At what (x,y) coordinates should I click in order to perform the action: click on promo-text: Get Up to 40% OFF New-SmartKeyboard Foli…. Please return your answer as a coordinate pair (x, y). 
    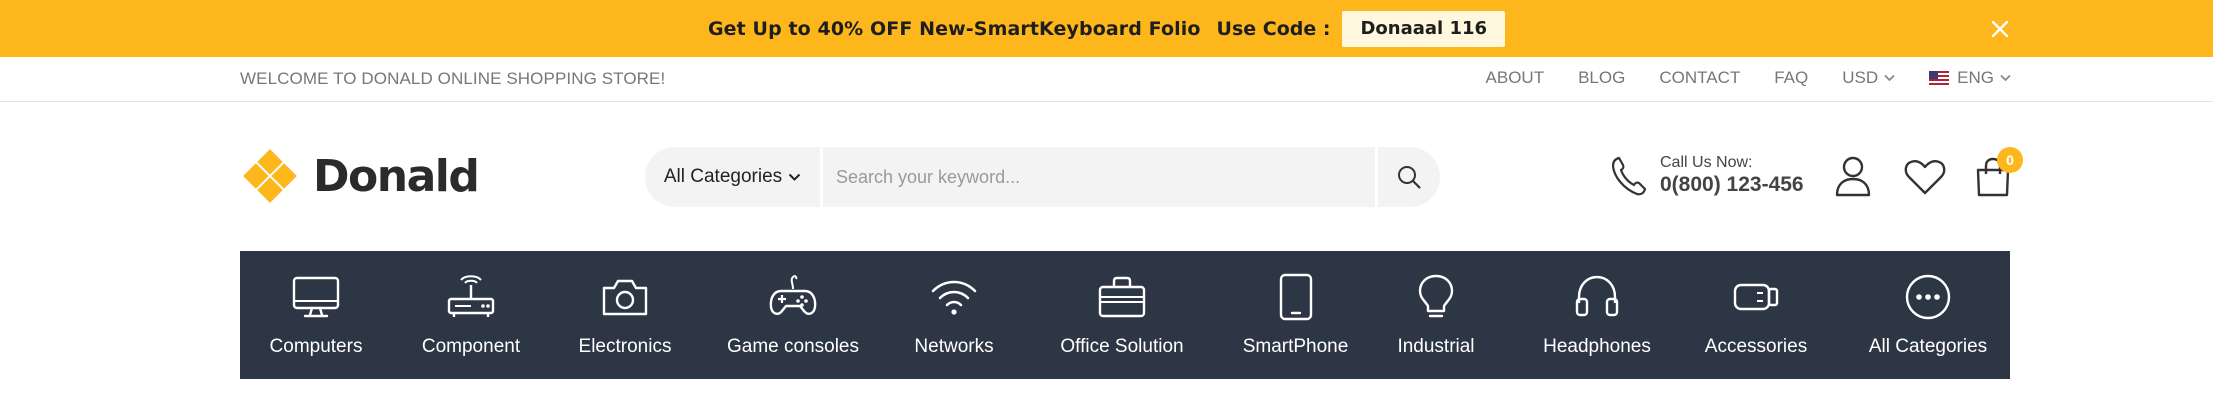
    Looking at the image, I should click on (954, 28).